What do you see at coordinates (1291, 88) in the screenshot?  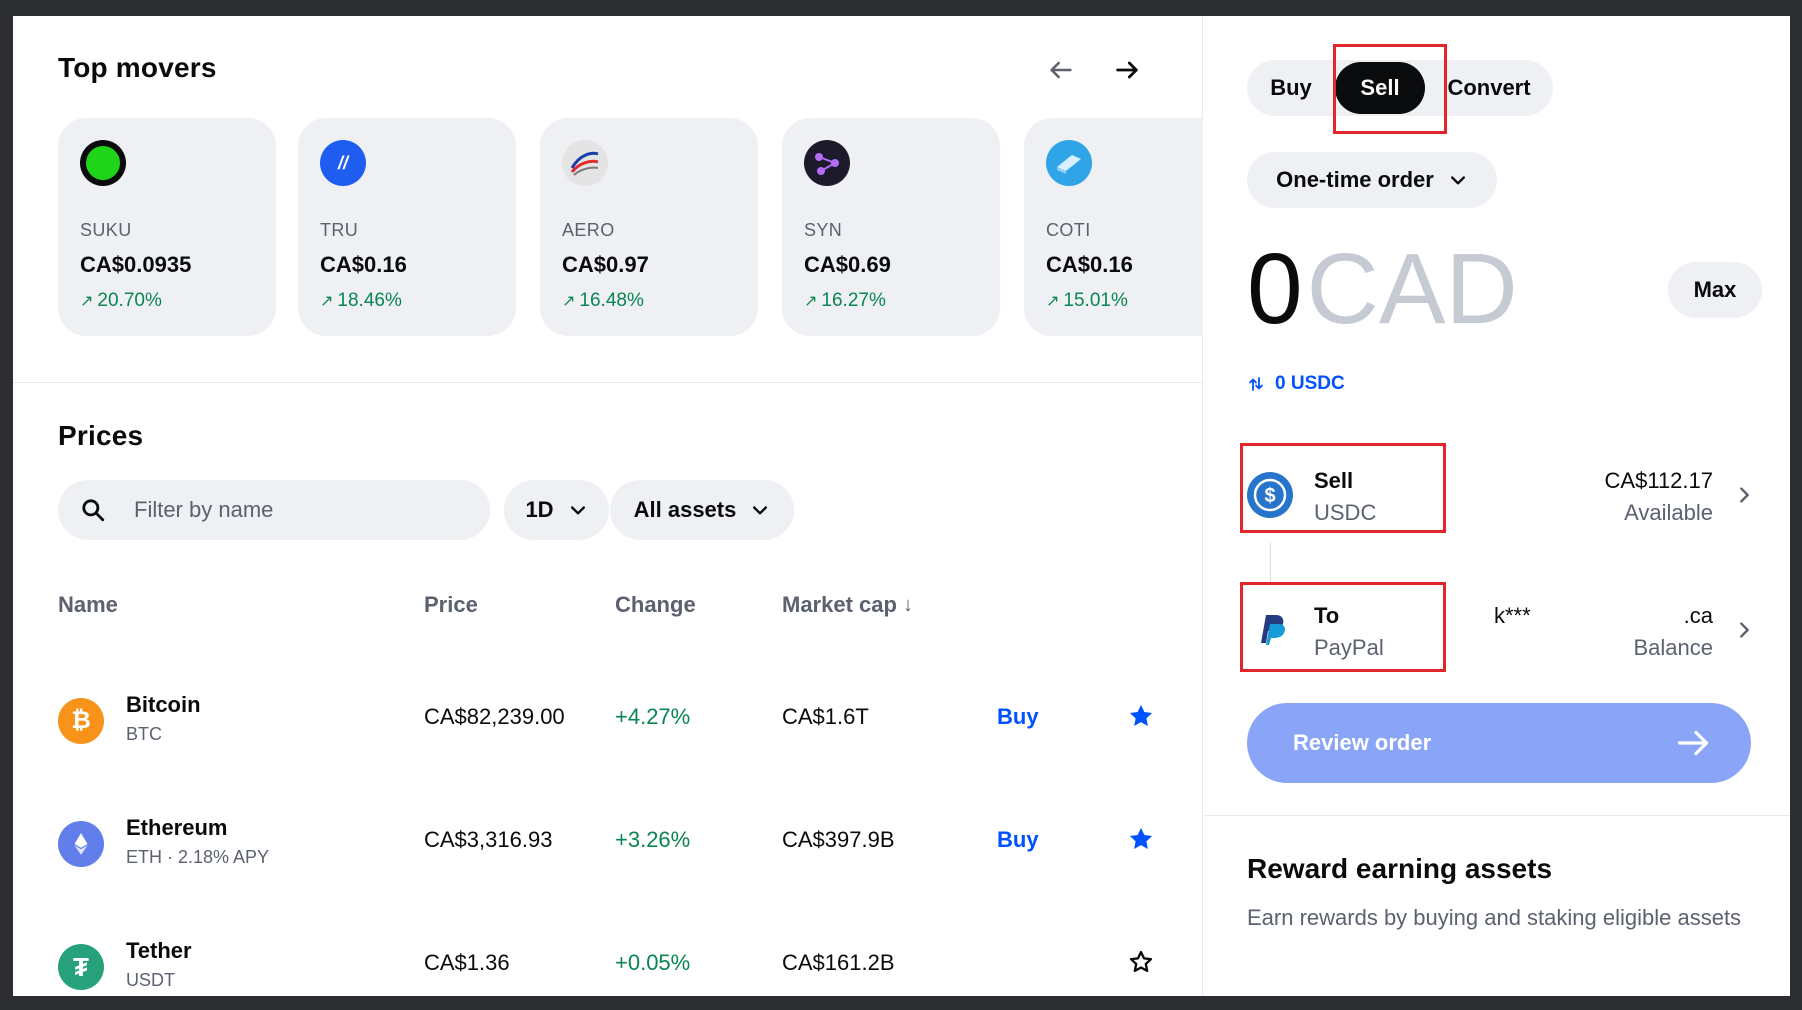 I see `tab-buy: Buy` at bounding box center [1291, 88].